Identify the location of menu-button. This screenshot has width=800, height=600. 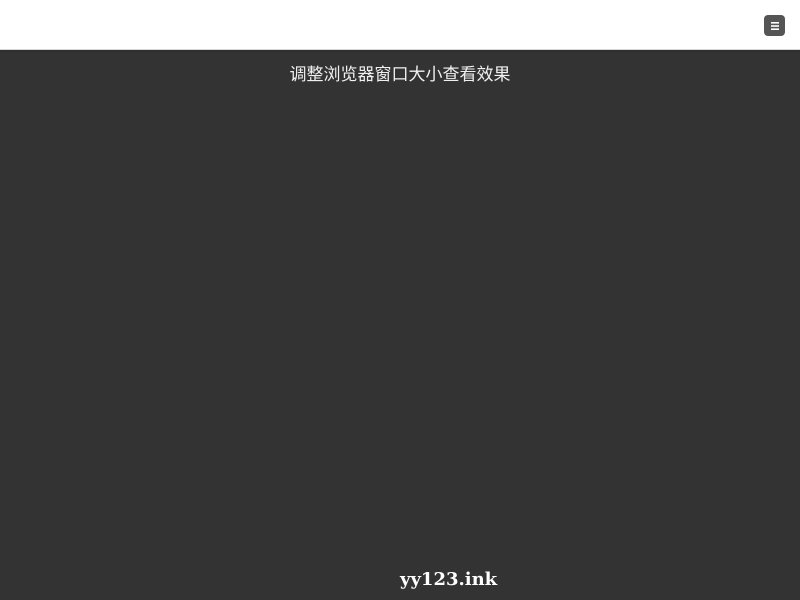
(774, 25).